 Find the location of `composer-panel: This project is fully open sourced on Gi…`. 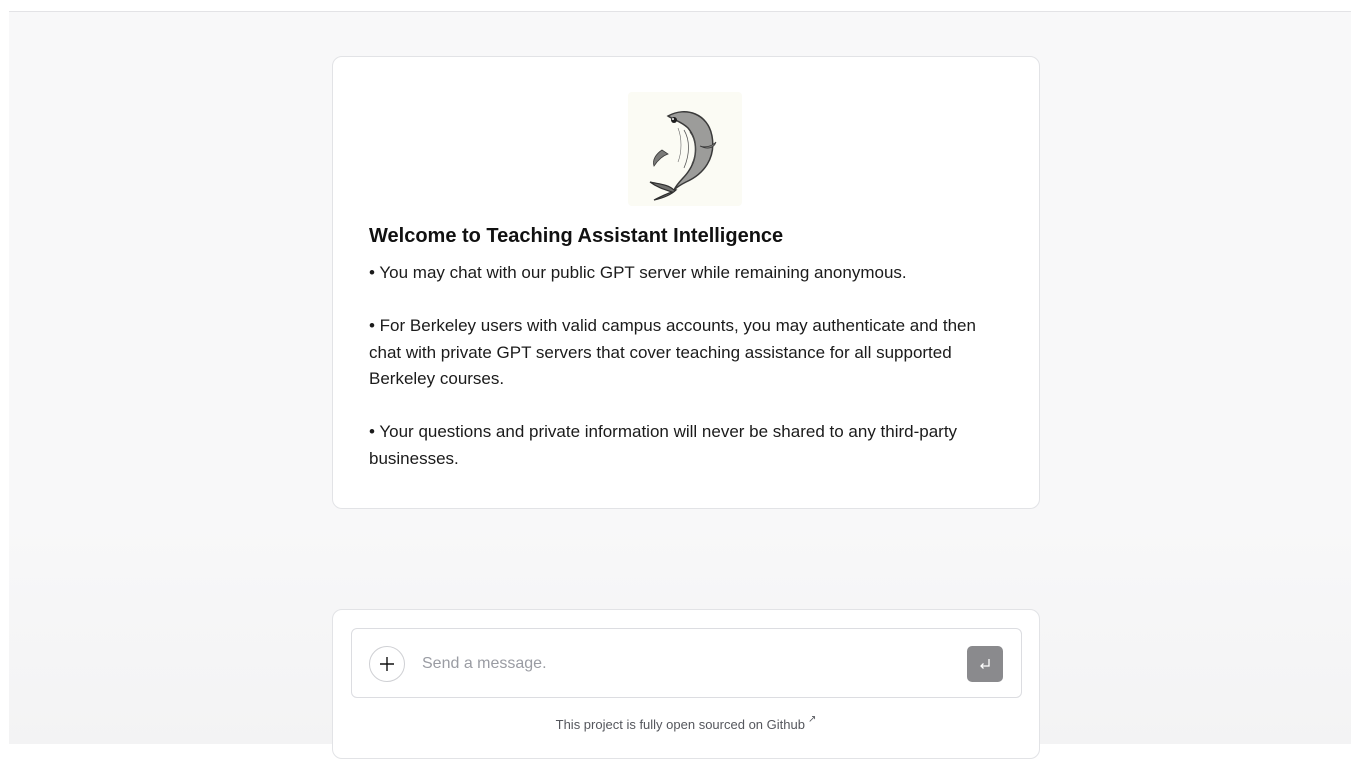

composer-panel: This project is fully open sourced on Gi… is located at coordinates (686, 684).